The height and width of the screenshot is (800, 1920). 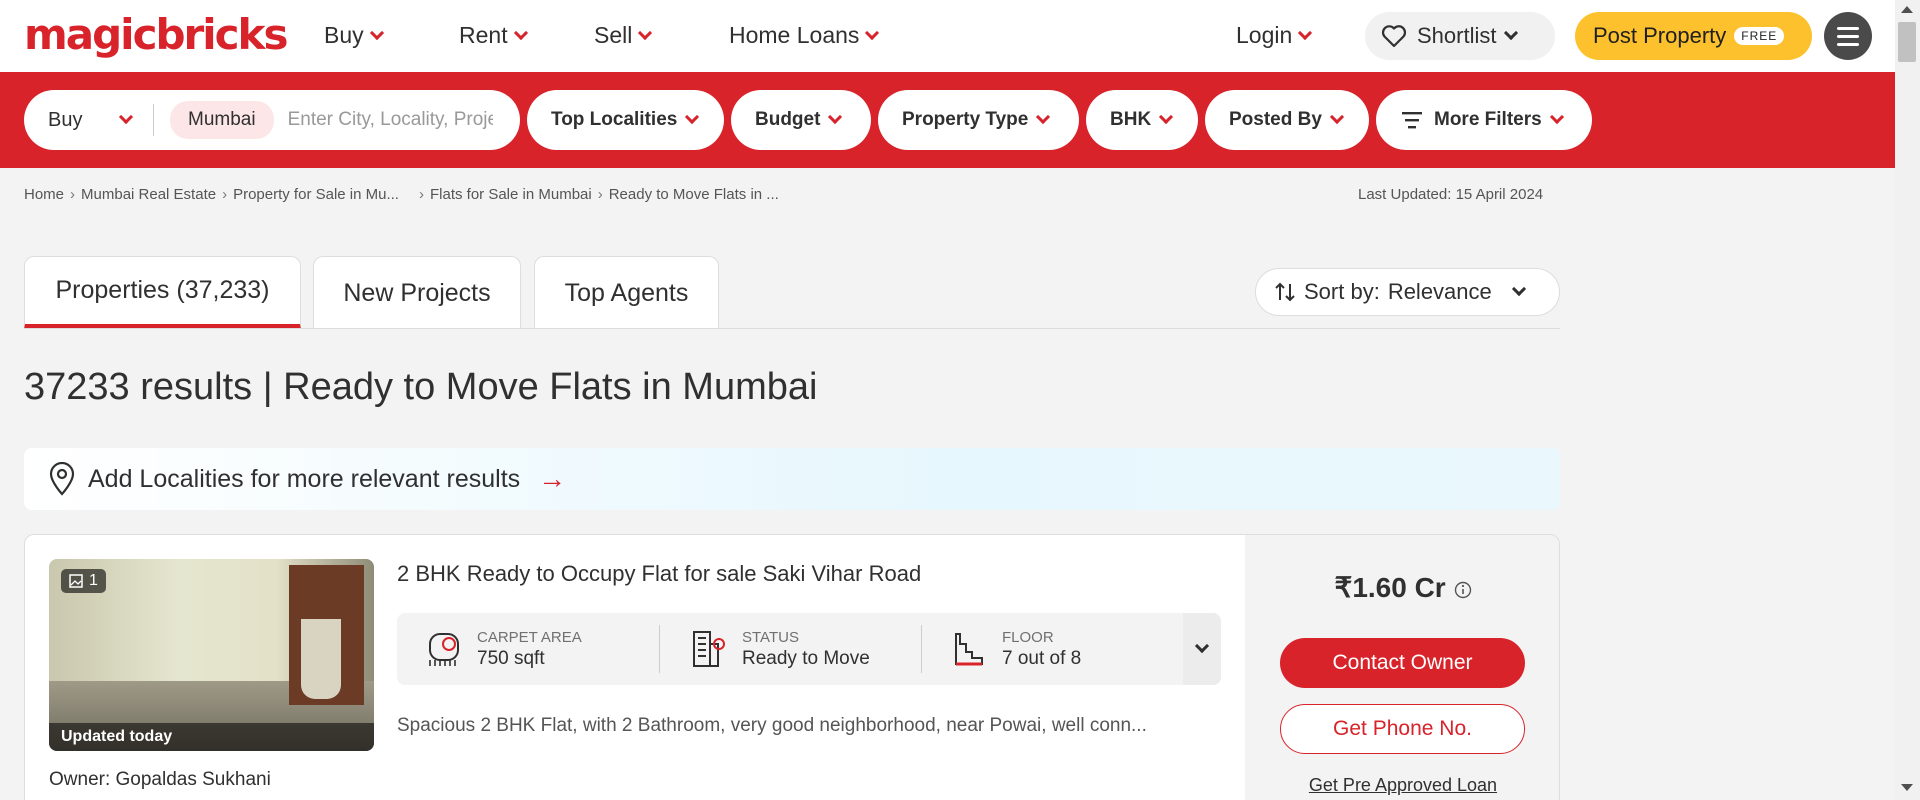 I want to click on scrollbar-thumb, so click(x=1907, y=42).